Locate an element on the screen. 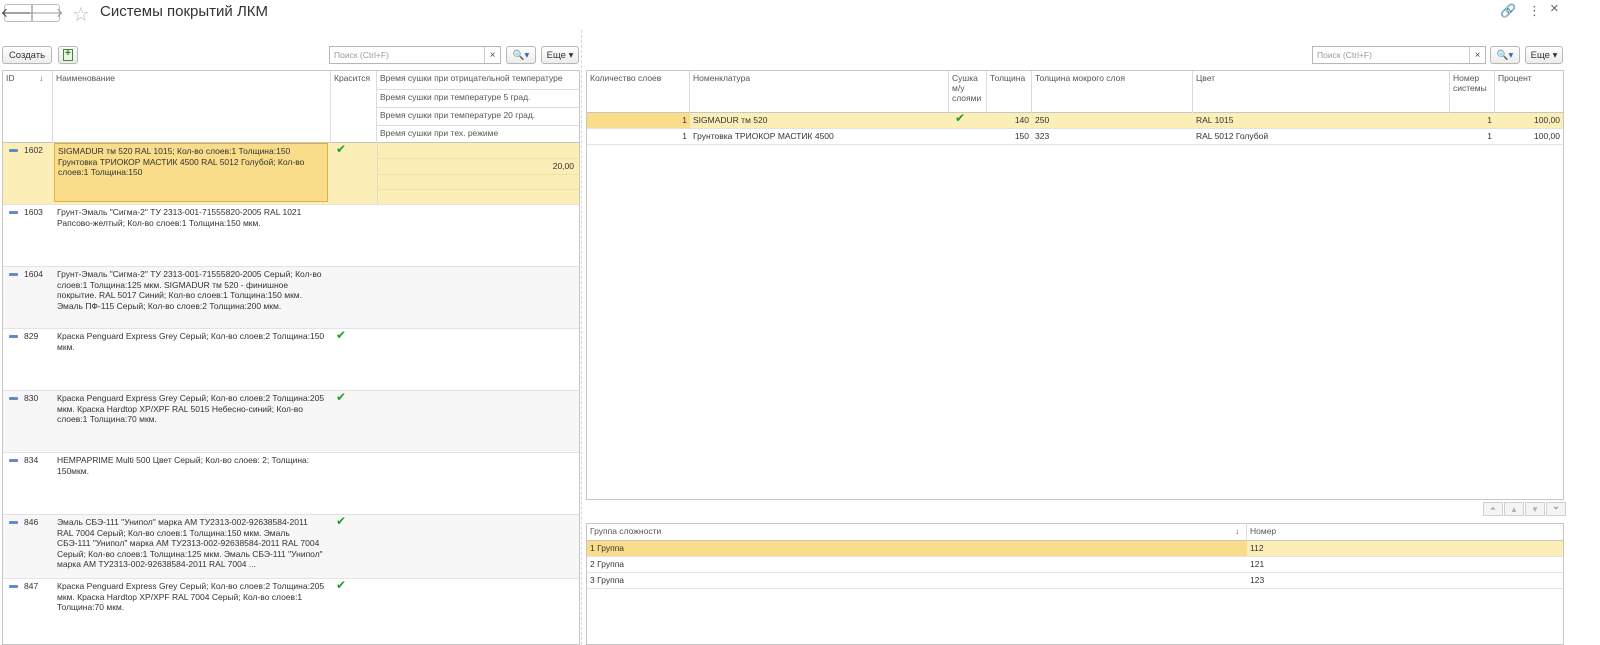 The width and height of the screenshot is (1600, 645). search-options-button-left: 🔍▾ is located at coordinates (521, 55).